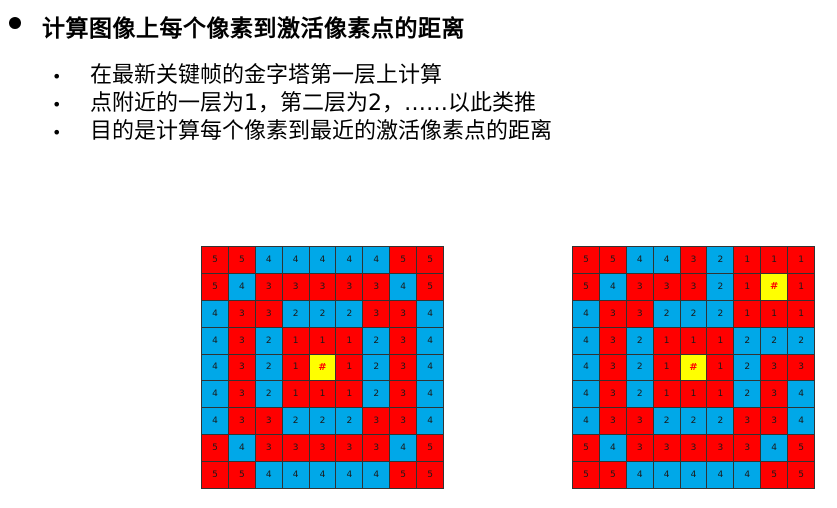  What do you see at coordinates (321, 131) in the screenshot?
I see `bullet-text: 目的是计算每个像素到最近的激活像素点的距离` at bounding box center [321, 131].